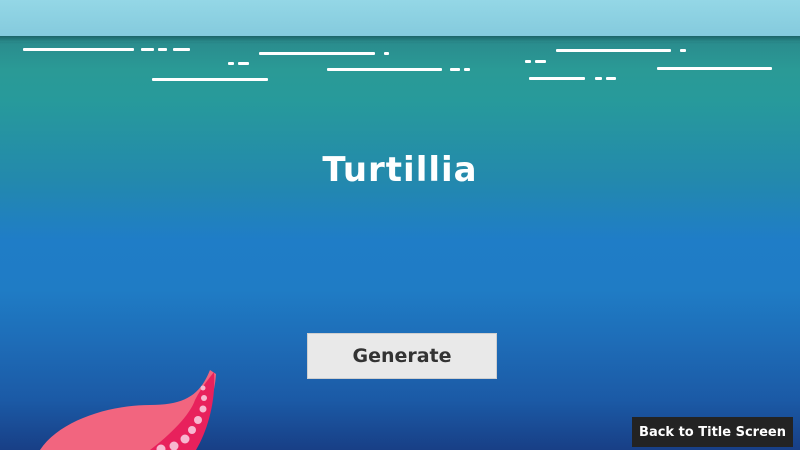 The width and height of the screenshot is (800, 450). Describe the element at coordinates (400, 39) in the screenshot. I see `horizon` at that location.